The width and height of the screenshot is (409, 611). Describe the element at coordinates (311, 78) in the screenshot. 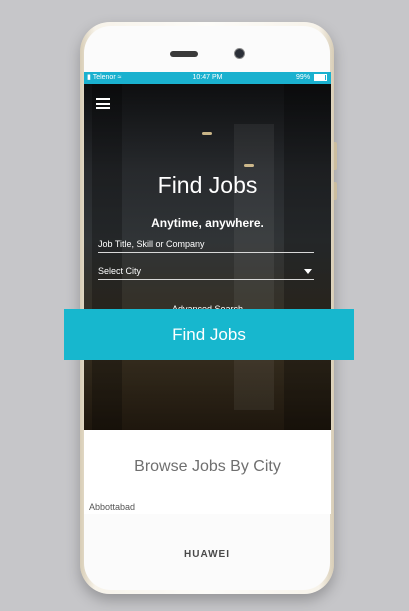

I see `battery-group: 99%` at that location.